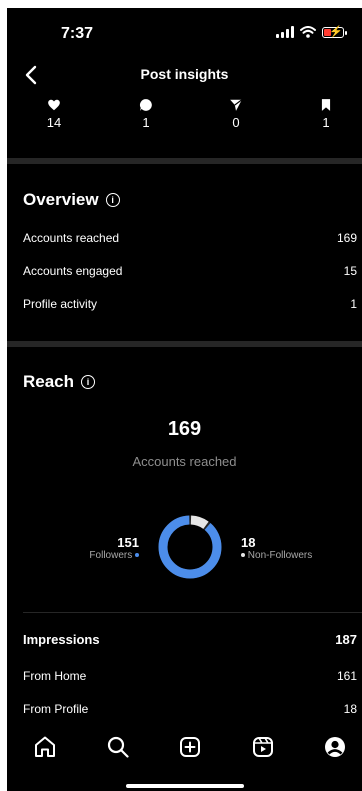 Image resolution: width=362 pixels, height=791 pixels. What do you see at coordinates (326, 105) in the screenshot?
I see `bookmark-icon` at bounding box center [326, 105].